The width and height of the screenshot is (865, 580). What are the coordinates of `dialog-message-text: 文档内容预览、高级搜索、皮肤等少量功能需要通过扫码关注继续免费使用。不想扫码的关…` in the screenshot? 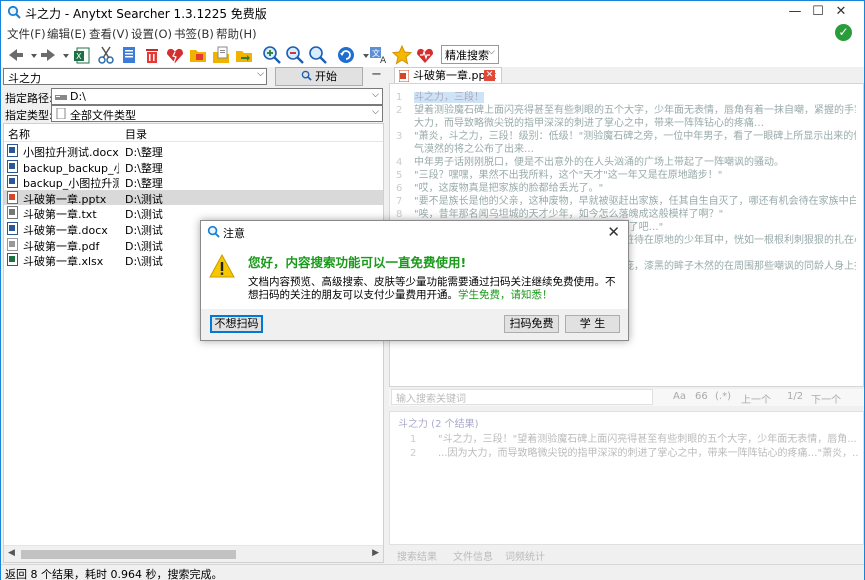 It's located at (432, 288).